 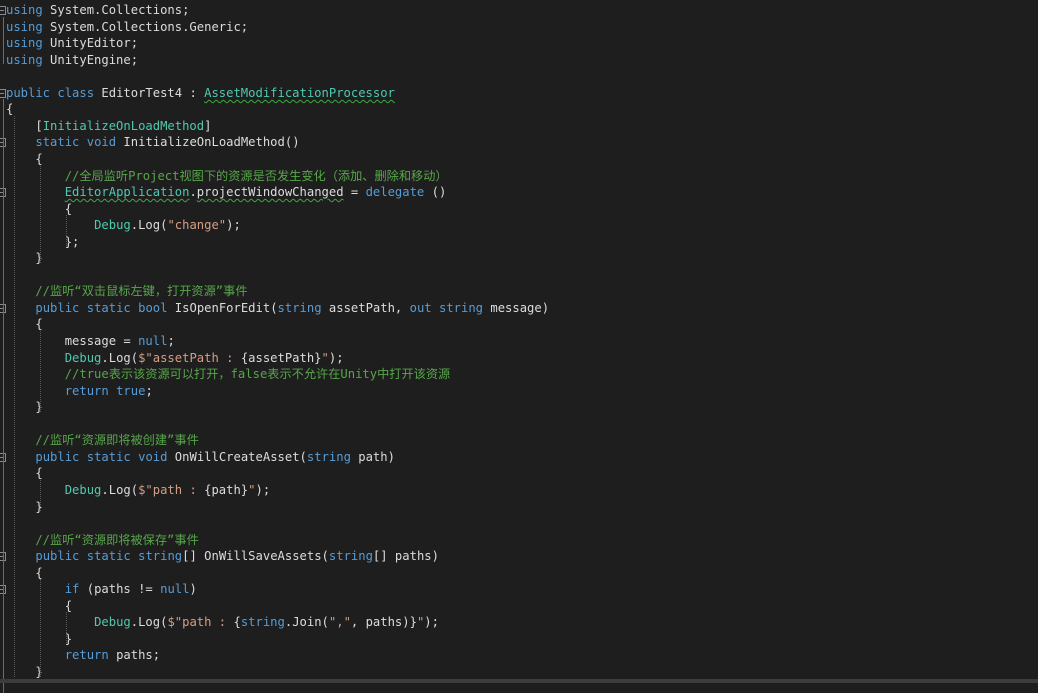 I want to click on code-token: =, so click(x=354, y=192).